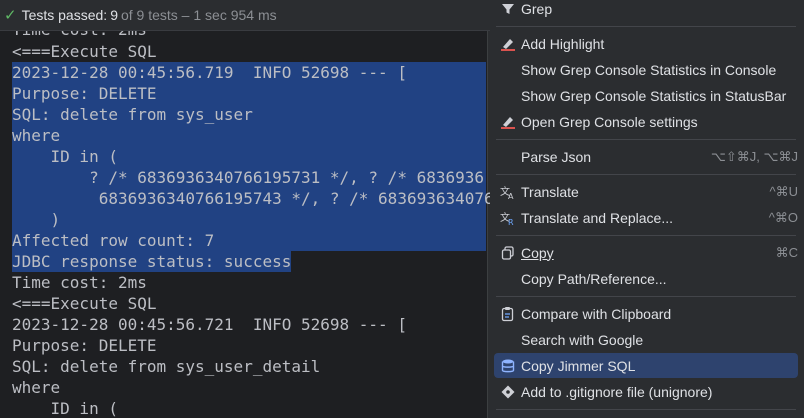 This screenshot has width=804, height=418. I want to click on console-line: JDBC response status: success, so click(245, 261).